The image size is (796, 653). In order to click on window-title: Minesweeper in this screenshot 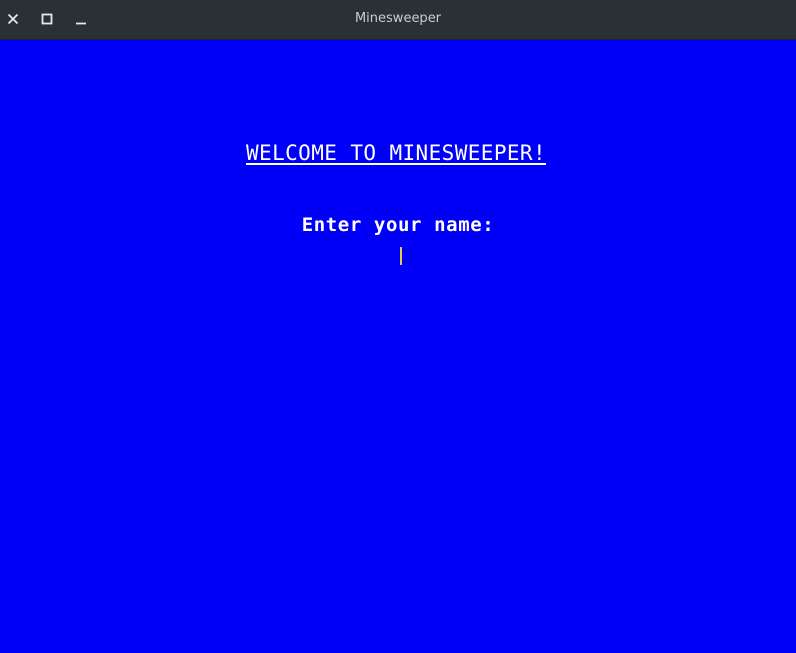, I will do `click(398, 18)`.